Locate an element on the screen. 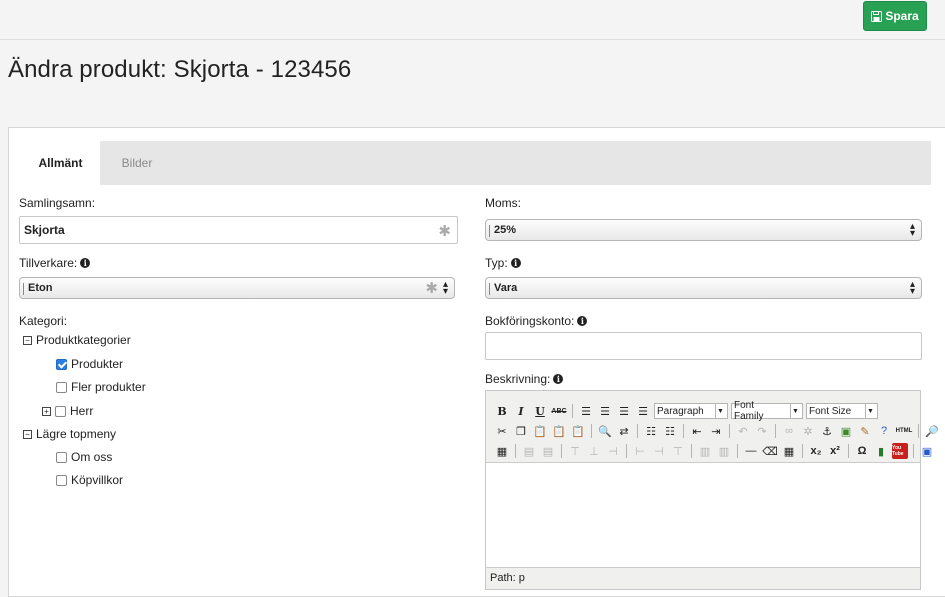 The height and width of the screenshot is (597, 945). tree-item-fler-produkter: Fler produkter is located at coordinates (101, 387).